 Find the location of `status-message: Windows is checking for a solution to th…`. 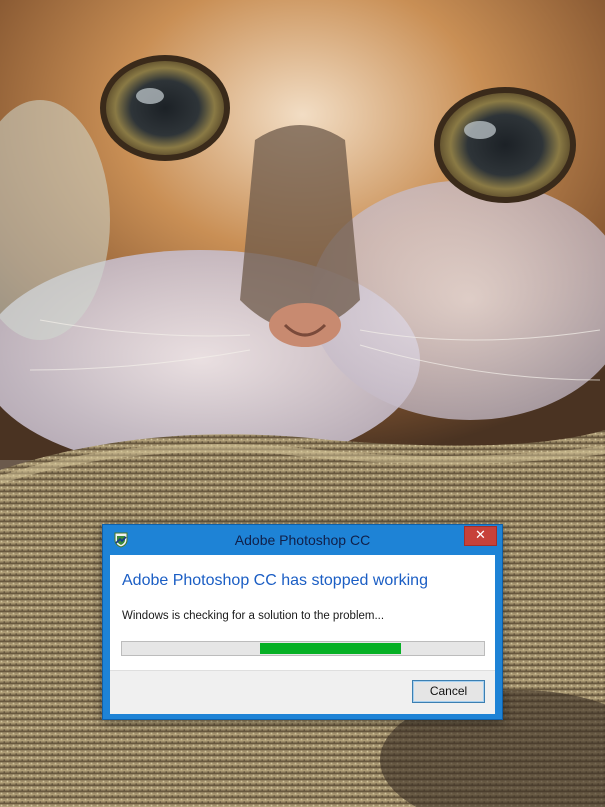

status-message: Windows is checking for a solution to th… is located at coordinates (253, 616).